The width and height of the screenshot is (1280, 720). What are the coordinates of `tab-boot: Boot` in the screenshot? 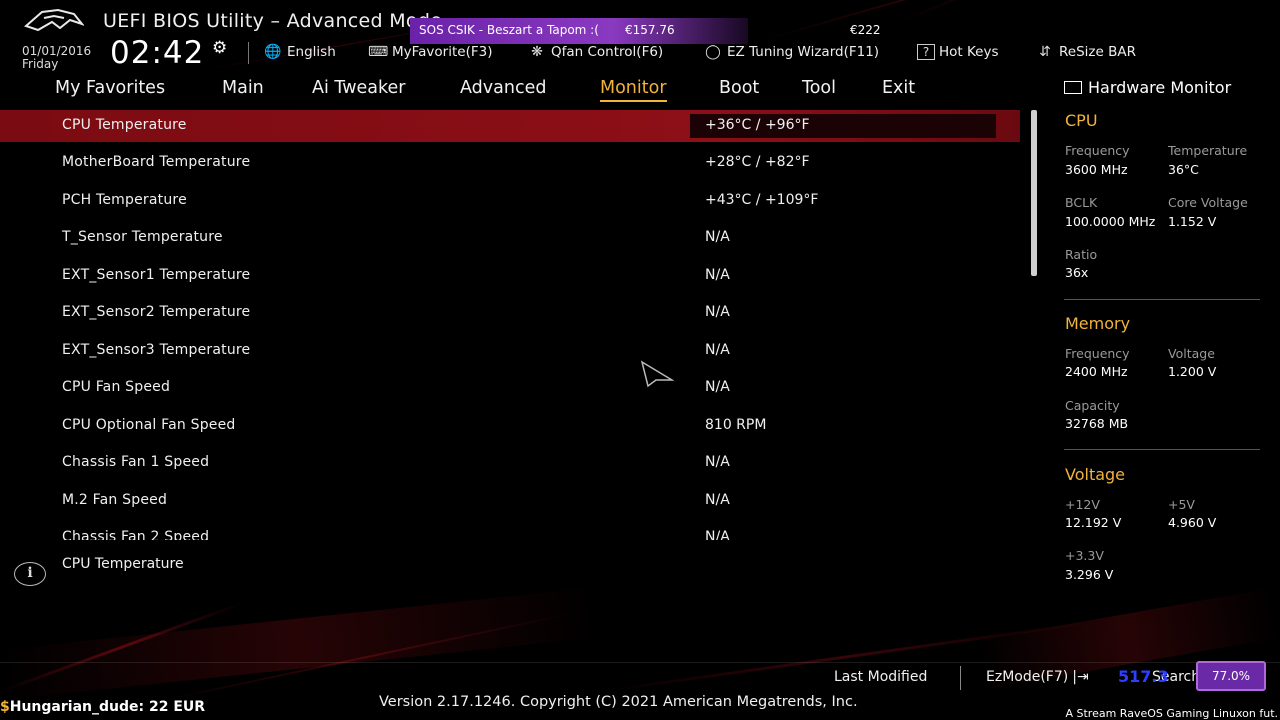 It's located at (739, 88).